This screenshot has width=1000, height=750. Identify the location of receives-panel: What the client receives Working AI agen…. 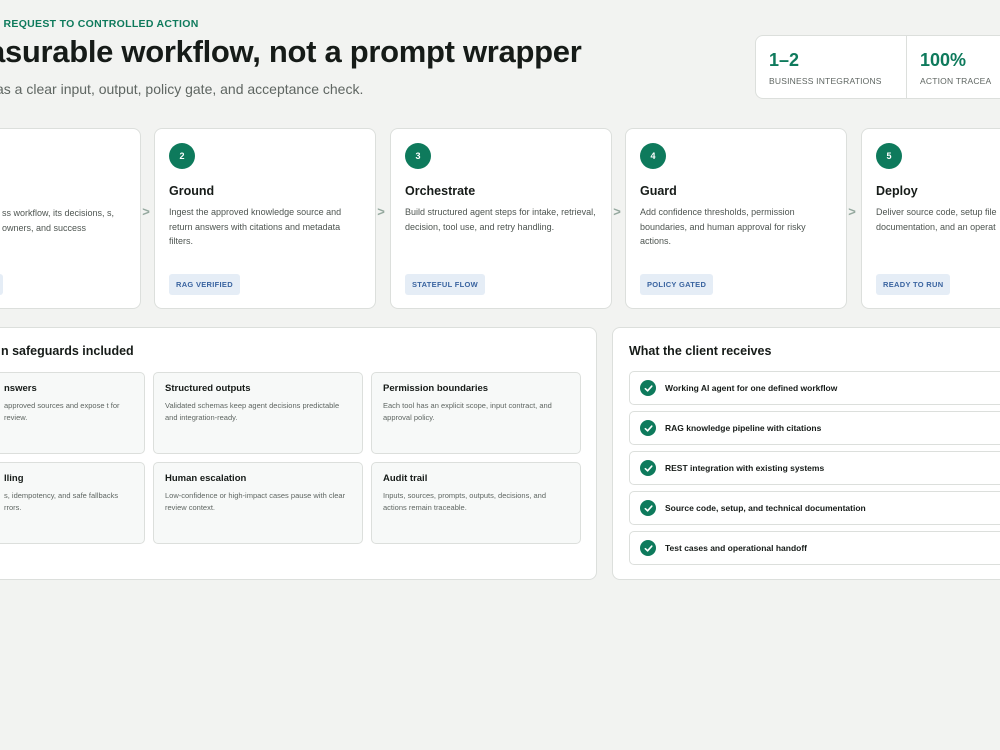
(806, 453).